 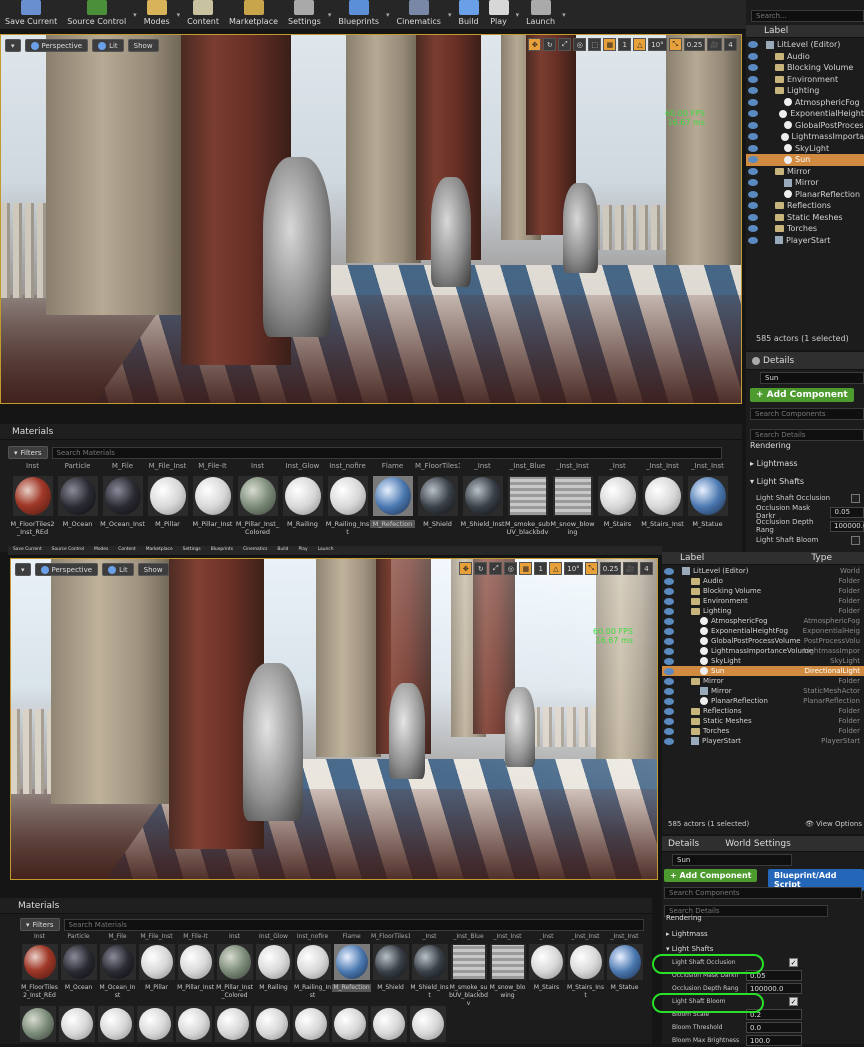 I want to click on show-button-bottom: Show, so click(x=153, y=569).